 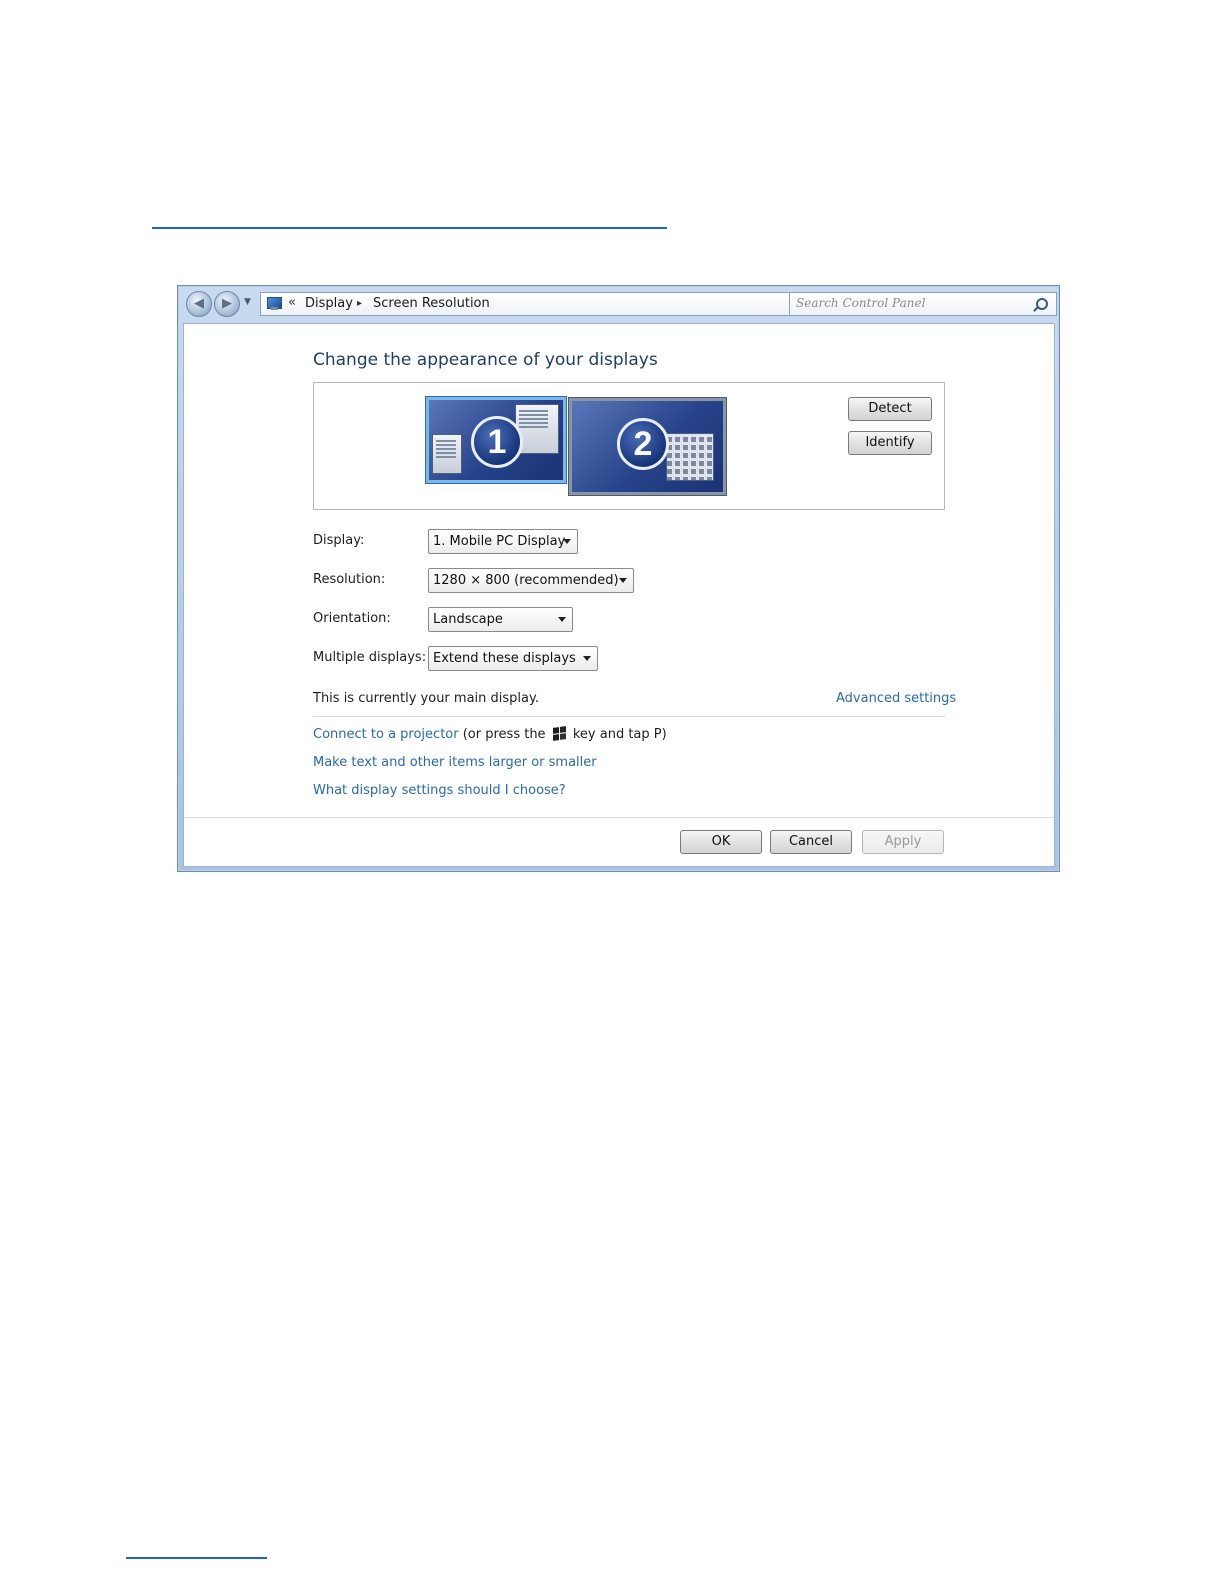 What do you see at coordinates (386, 734) in the screenshot?
I see `connect-projector-link: Connect to a projector` at bounding box center [386, 734].